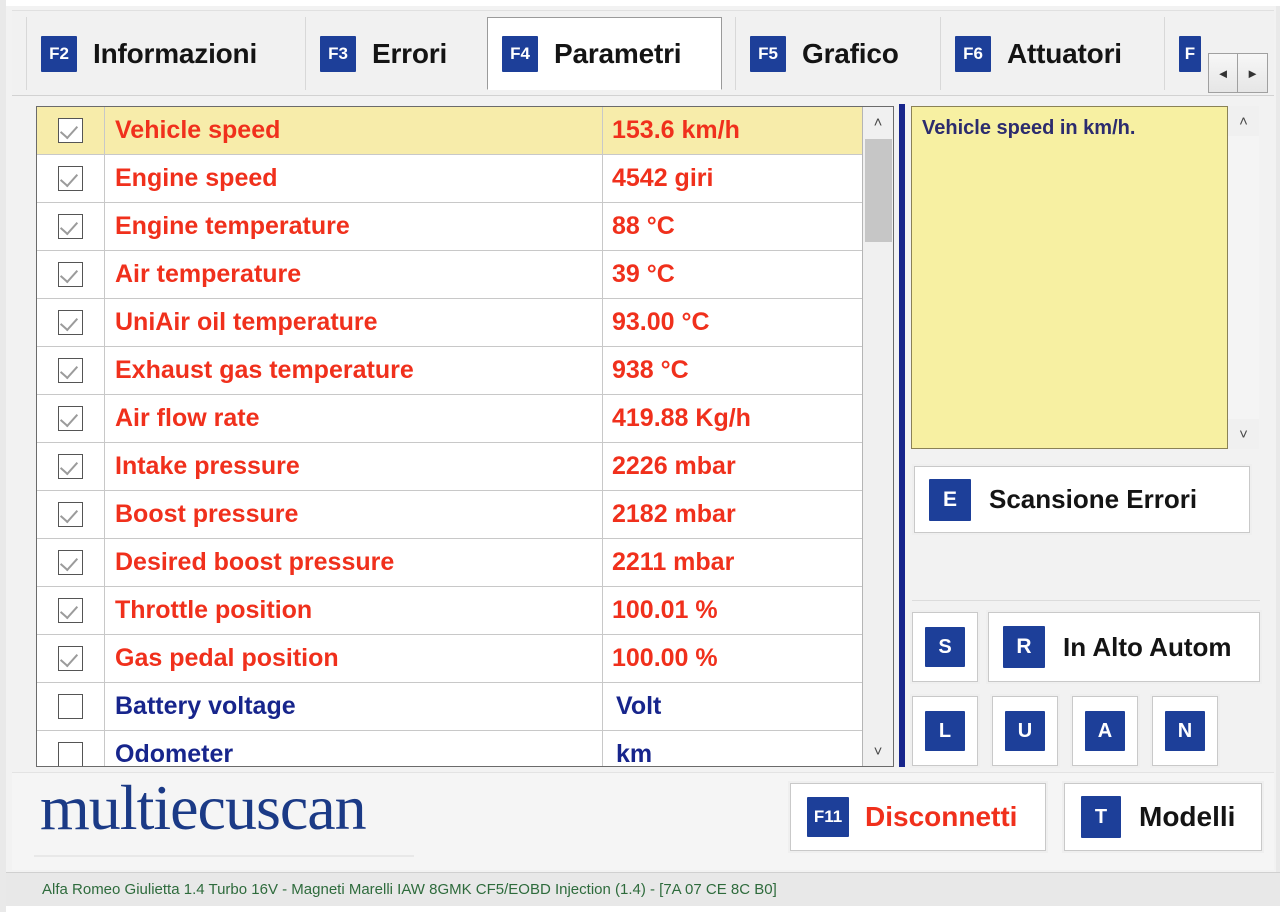  I want to click on table-row: Engine temperature 88 °C, so click(465, 227).